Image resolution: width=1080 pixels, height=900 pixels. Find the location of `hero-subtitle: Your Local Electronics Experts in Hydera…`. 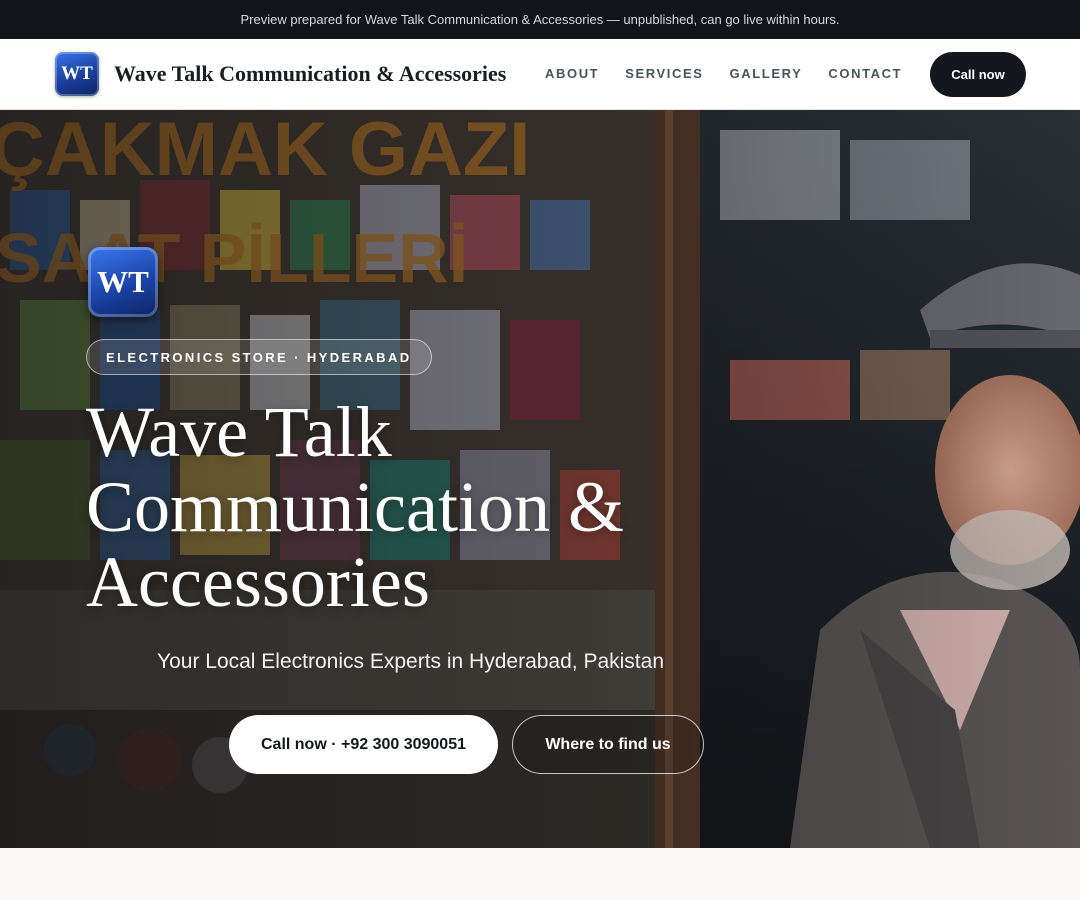

hero-subtitle: Your Local Electronics Experts in Hydera… is located at coordinates (410, 661).